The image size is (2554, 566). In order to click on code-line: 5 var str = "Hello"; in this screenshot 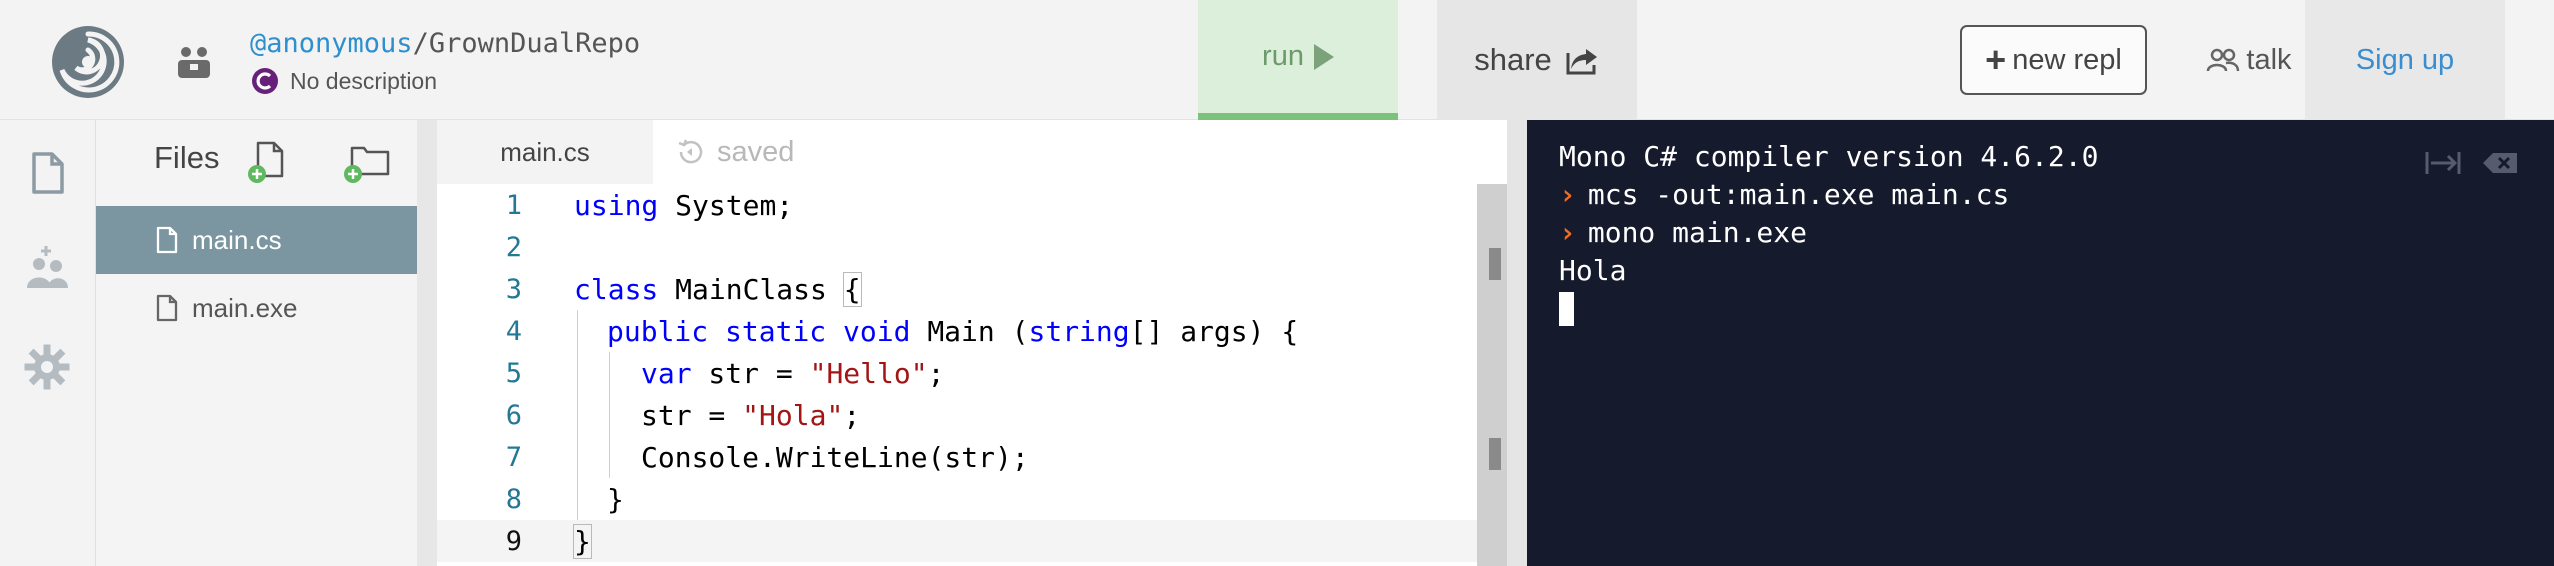, I will do `click(957, 373)`.